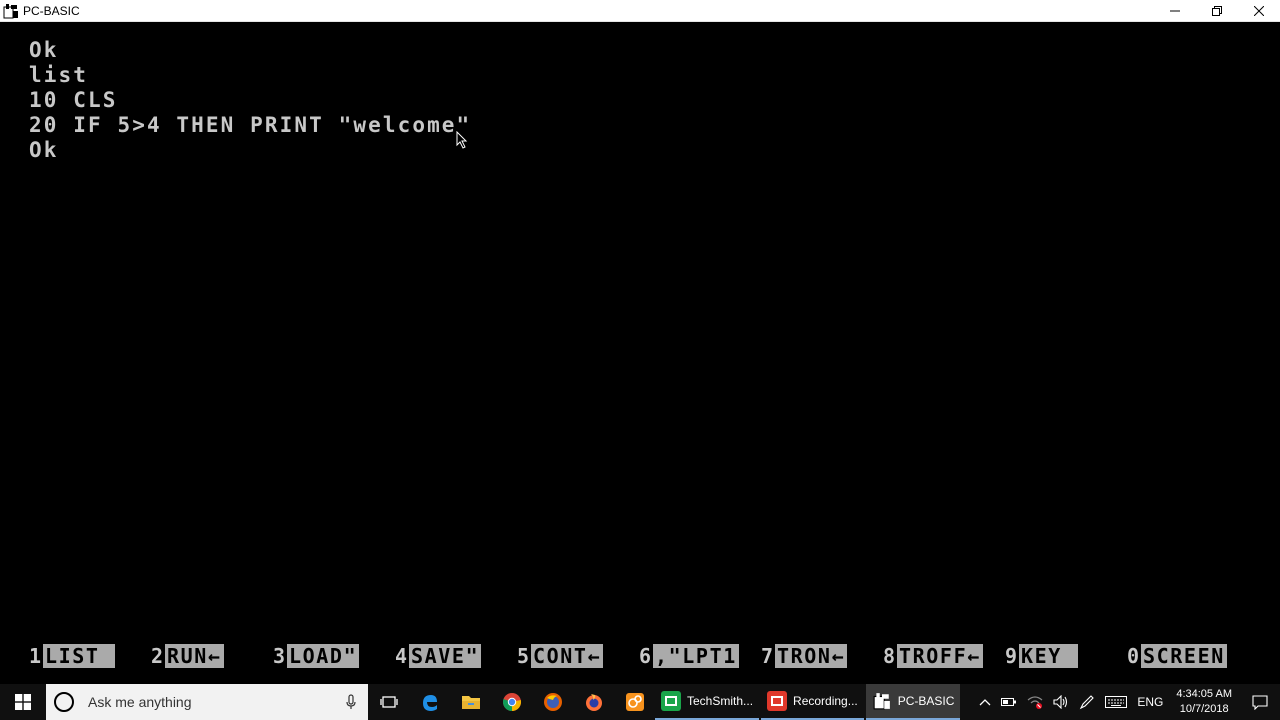 The height and width of the screenshot is (720, 1280). Describe the element at coordinates (1150, 702) in the screenshot. I see `language-indicator: ENG` at that location.